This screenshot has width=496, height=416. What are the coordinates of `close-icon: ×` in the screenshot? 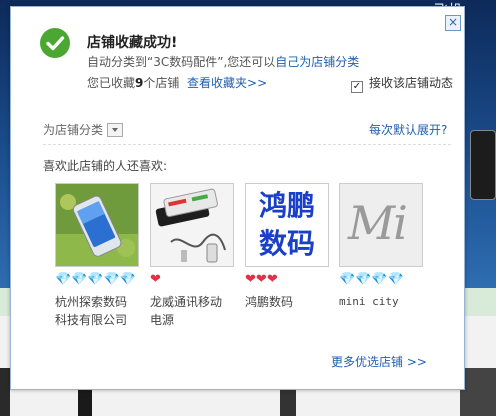 It's located at (453, 22).